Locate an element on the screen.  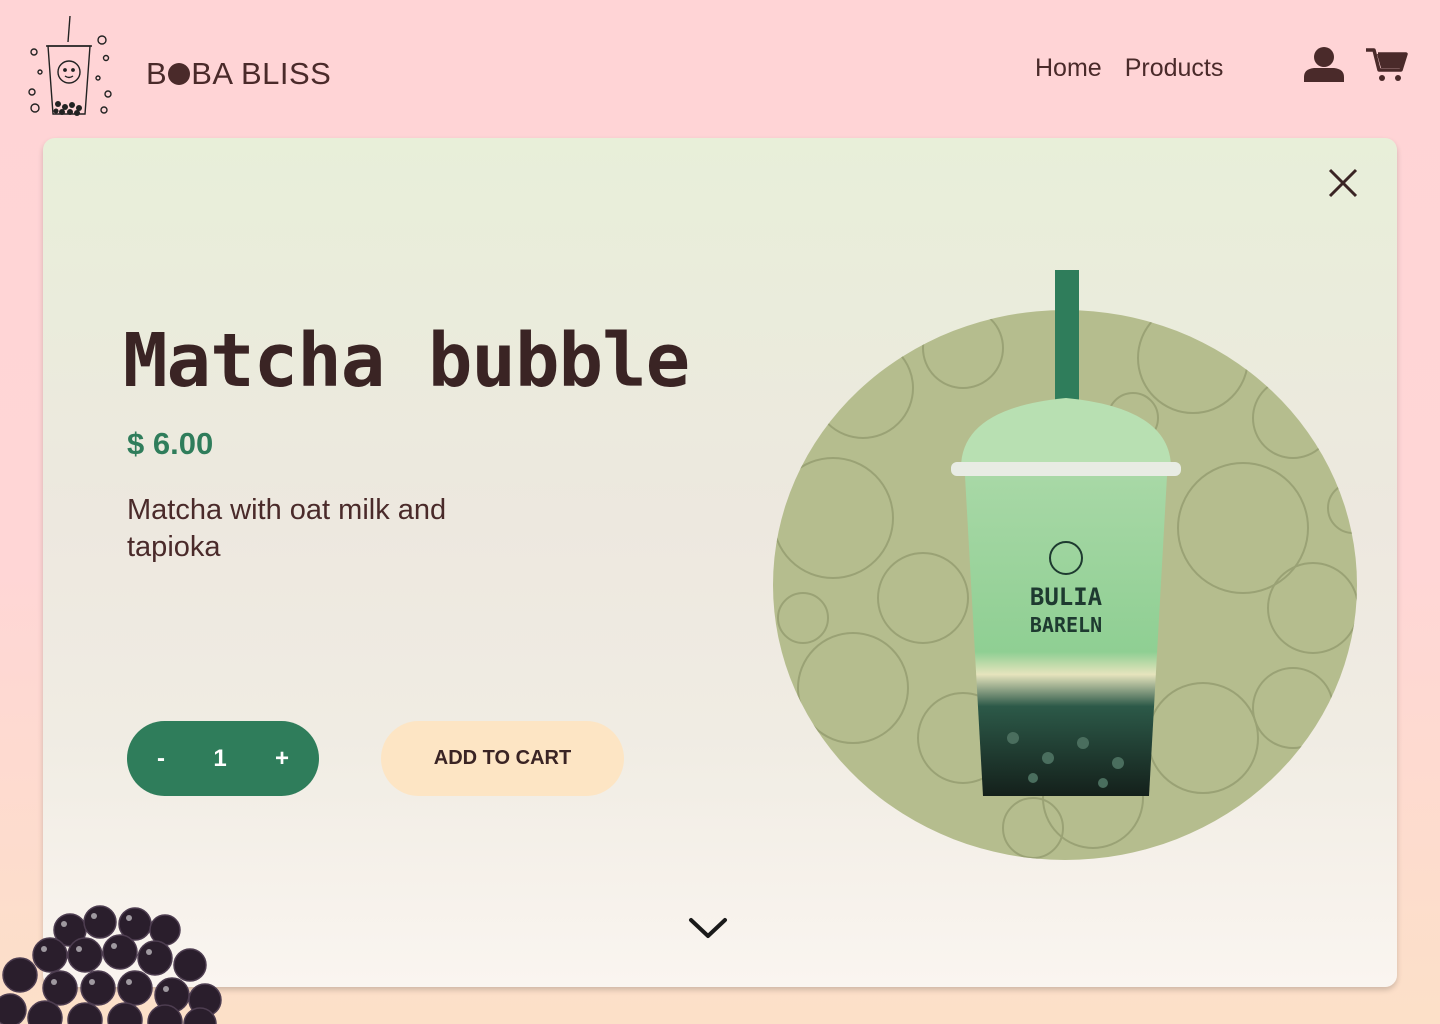
quantity-stepper: - 1 + is located at coordinates (223, 758).